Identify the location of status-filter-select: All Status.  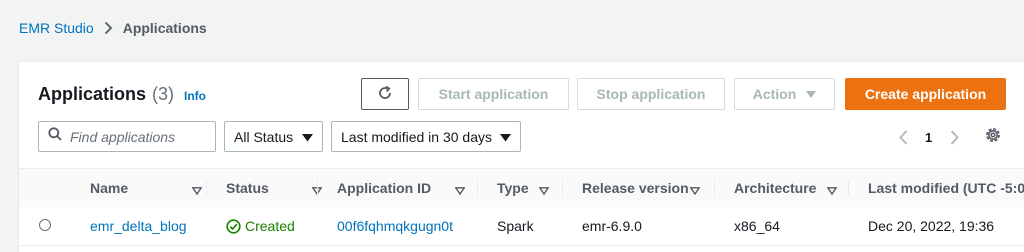
(273, 136).